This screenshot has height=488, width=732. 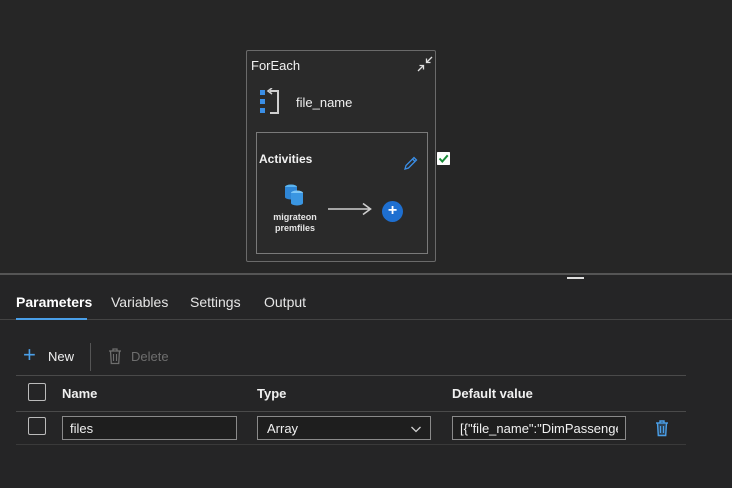 What do you see at coordinates (51, 319) in the screenshot?
I see `active-tab-indicator` at bounding box center [51, 319].